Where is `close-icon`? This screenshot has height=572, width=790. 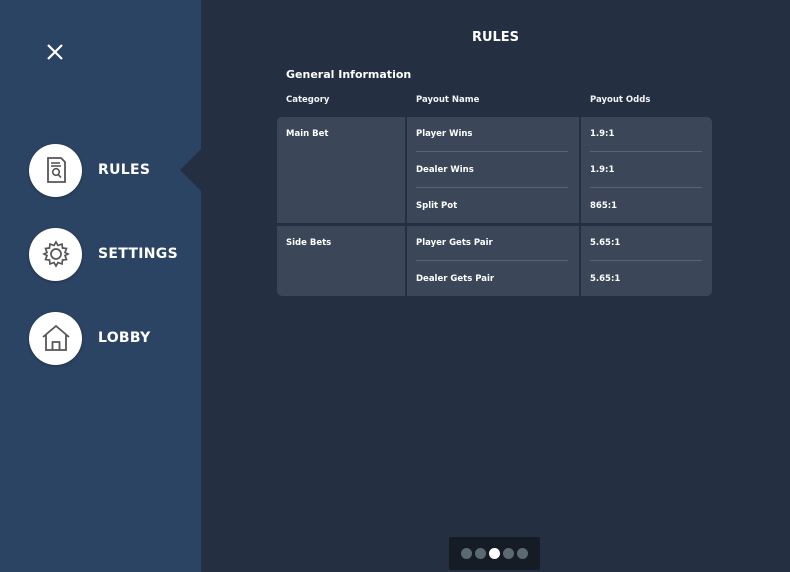
close-icon is located at coordinates (55, 52).